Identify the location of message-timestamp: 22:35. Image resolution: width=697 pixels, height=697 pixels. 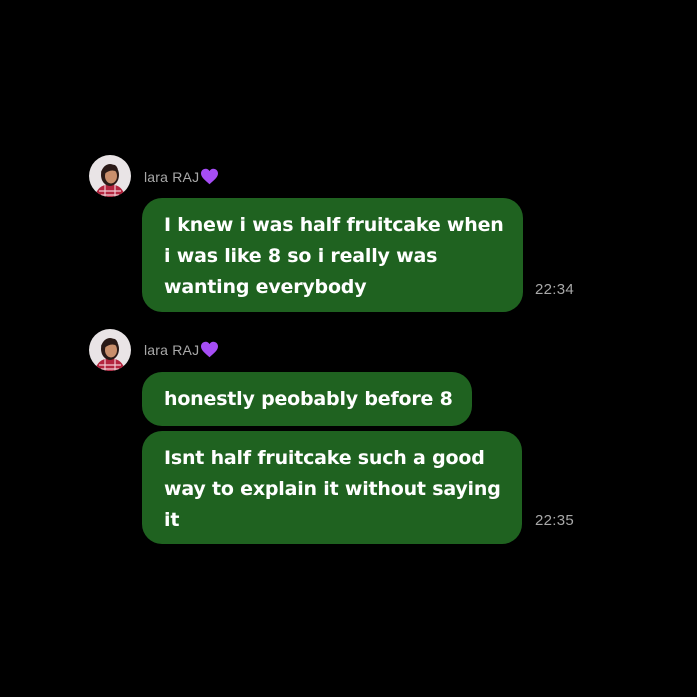
(555, 520).